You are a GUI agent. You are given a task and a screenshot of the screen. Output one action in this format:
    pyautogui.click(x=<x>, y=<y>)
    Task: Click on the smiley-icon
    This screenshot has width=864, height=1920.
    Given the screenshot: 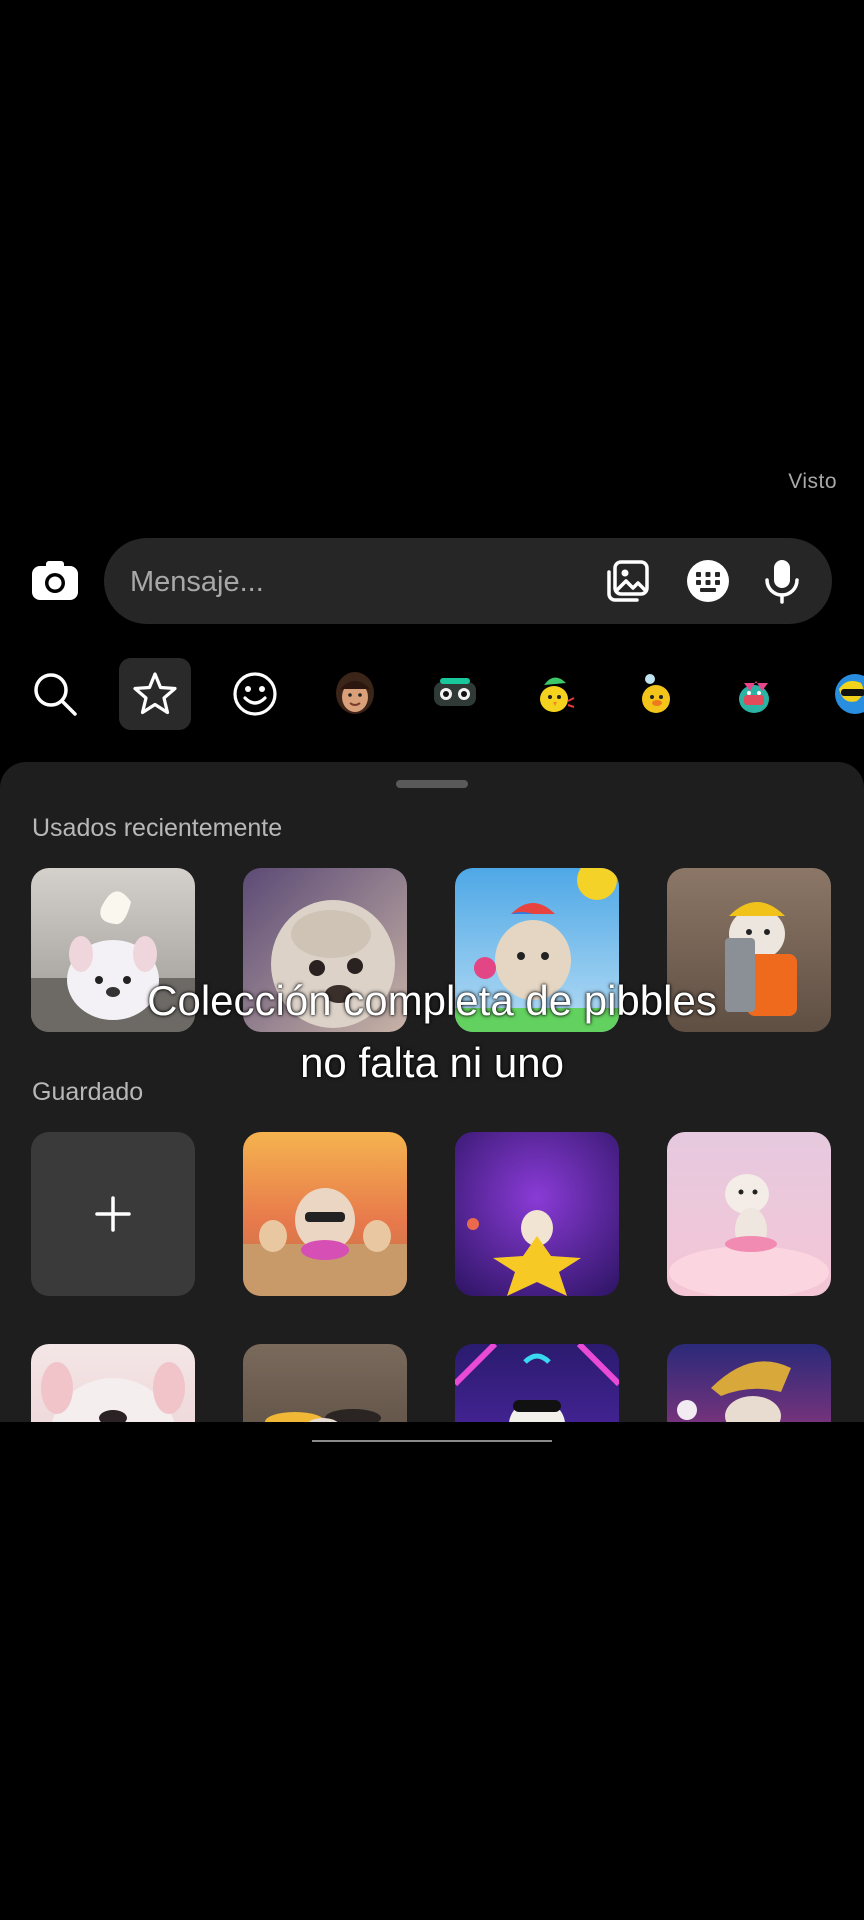 What is the action you would take?
    pyautogui.click(x=255, y=694)
    